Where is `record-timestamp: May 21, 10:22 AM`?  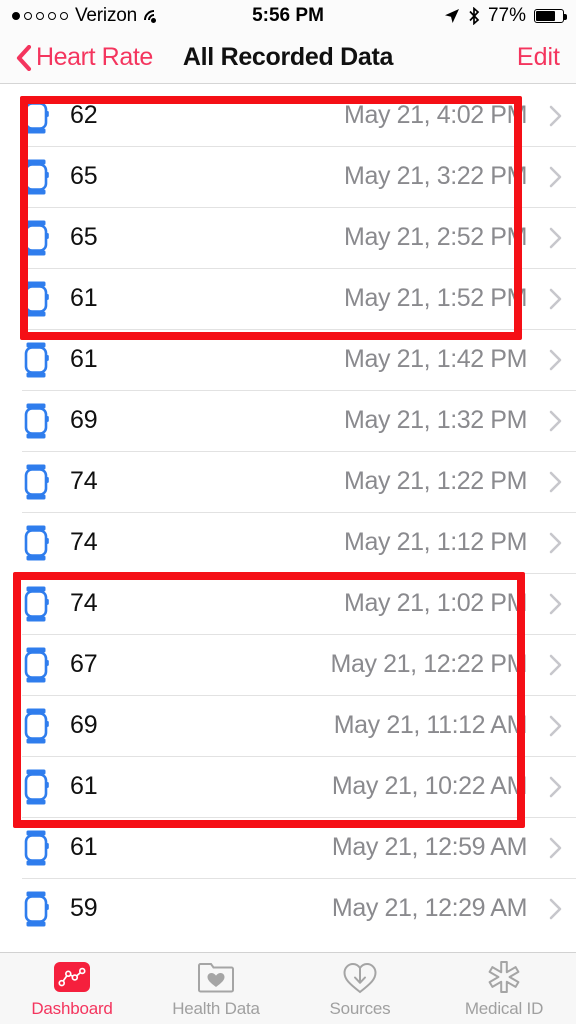 record-timestamp: May 21, 10:22 AM is located at coordinates (429, 786).